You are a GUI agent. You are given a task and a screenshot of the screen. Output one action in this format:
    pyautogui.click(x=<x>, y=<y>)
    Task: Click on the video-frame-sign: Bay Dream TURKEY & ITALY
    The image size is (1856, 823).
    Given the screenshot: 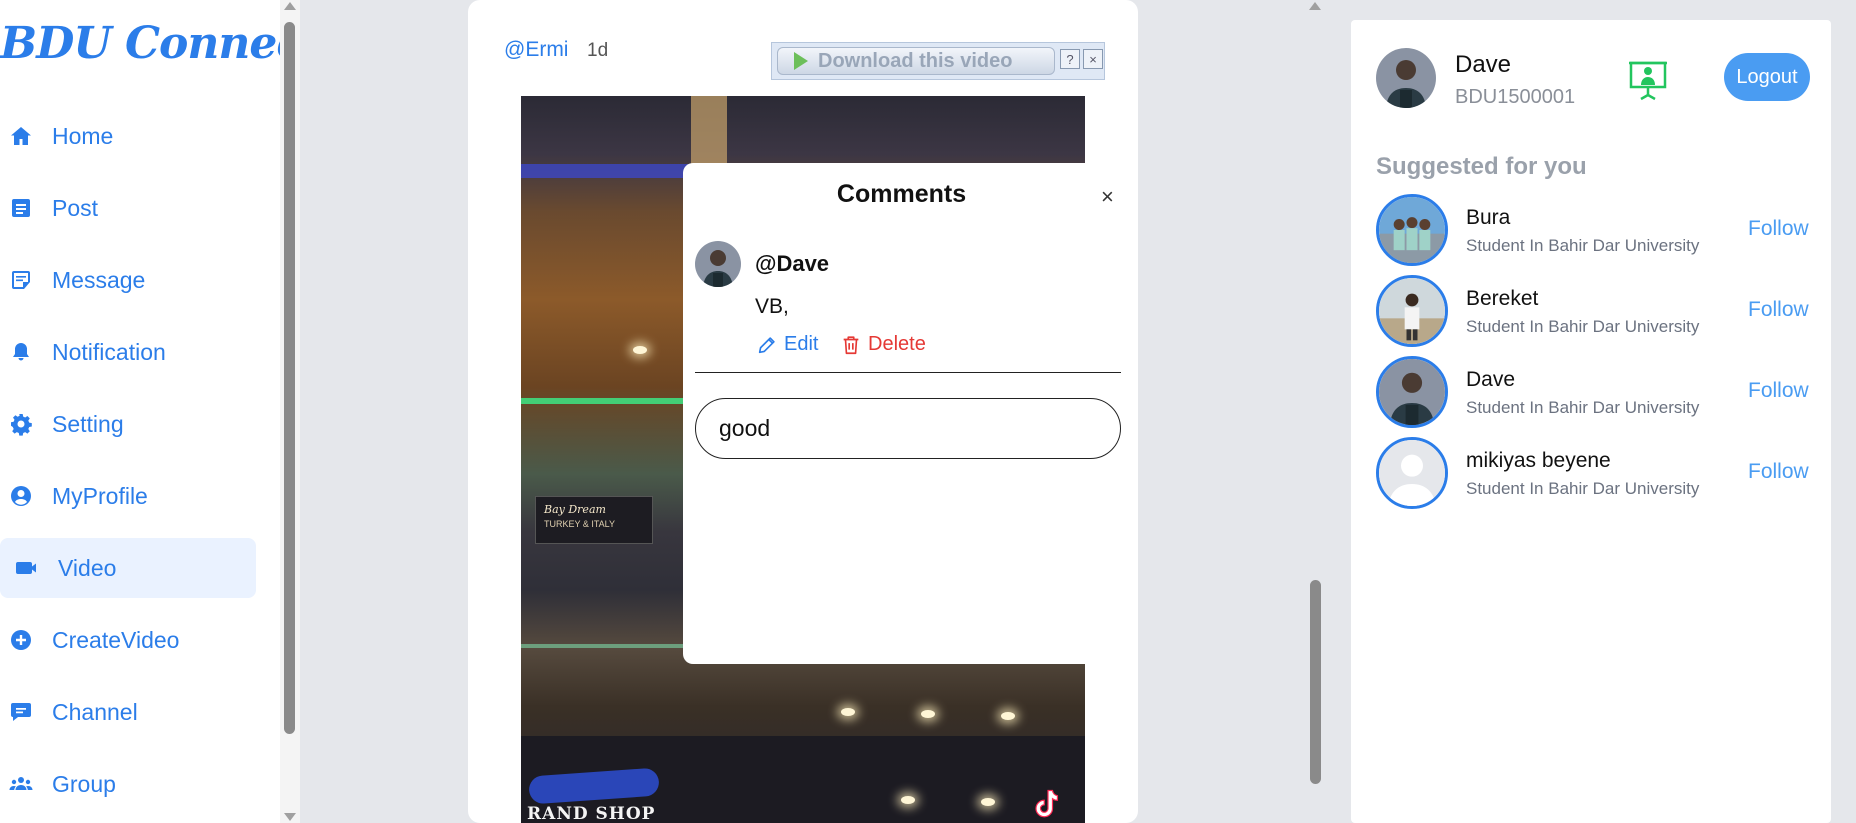 What is the action you would take?
    pyautogui.click(x=594, y=520)
    